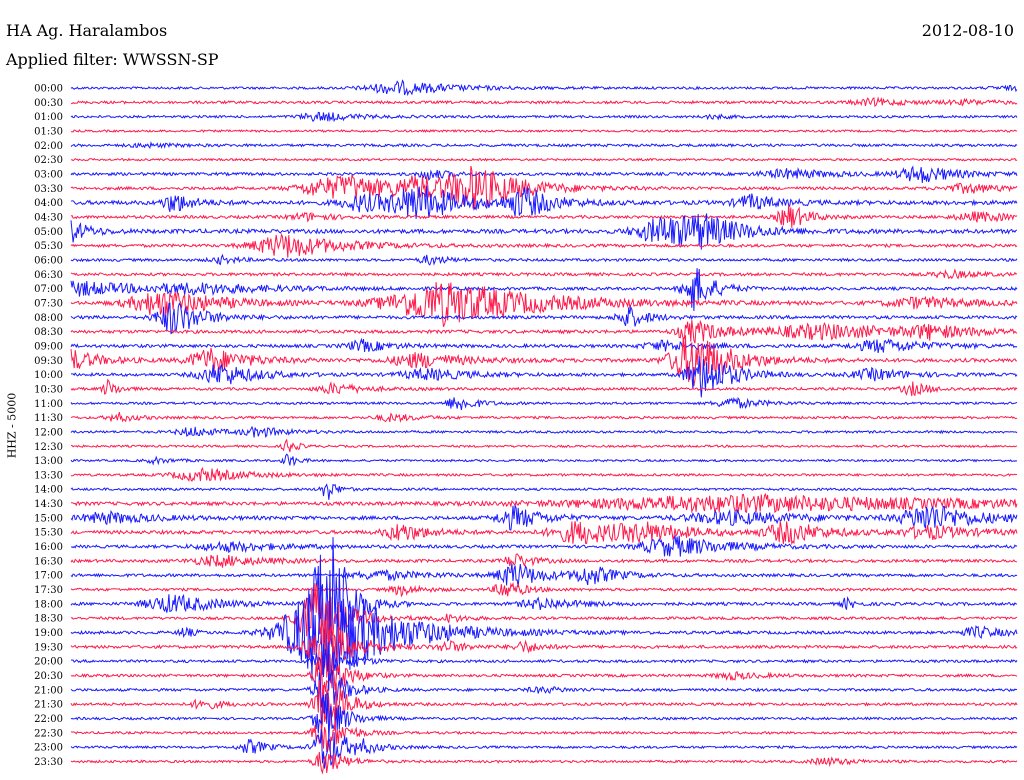 The height and width of the screenshot is (780, 1024). Describe the element at coordinates (48, 719) in the screenshot. I see `time-label-2200: 22:00` at that location.